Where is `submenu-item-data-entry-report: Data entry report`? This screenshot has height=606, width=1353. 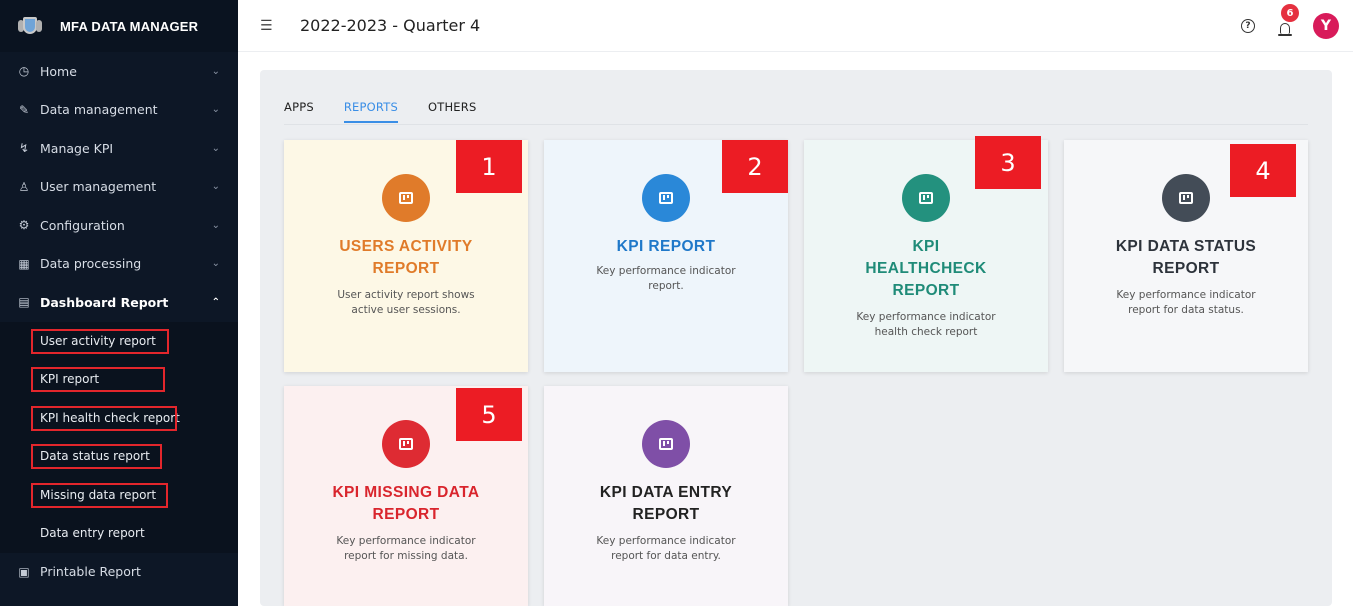 submenu-item-data-entry-report: Data entry report is located at coordinates (119, 533).